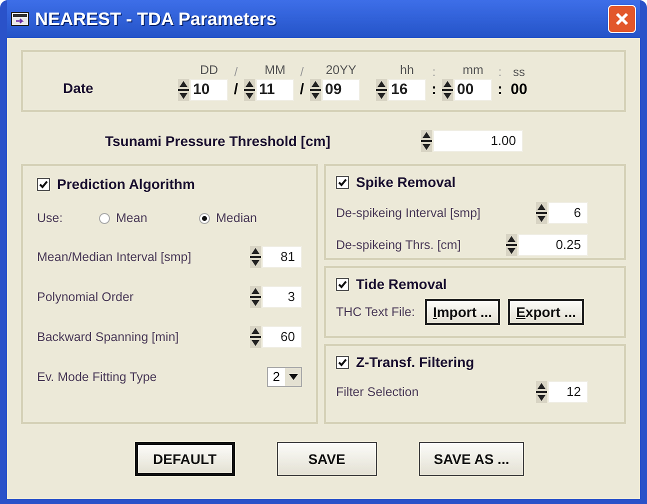 Image resolution: width=647 pixels, height=504 pixels. I want to click on dropdown-arrow-icon, so click(293, 377).